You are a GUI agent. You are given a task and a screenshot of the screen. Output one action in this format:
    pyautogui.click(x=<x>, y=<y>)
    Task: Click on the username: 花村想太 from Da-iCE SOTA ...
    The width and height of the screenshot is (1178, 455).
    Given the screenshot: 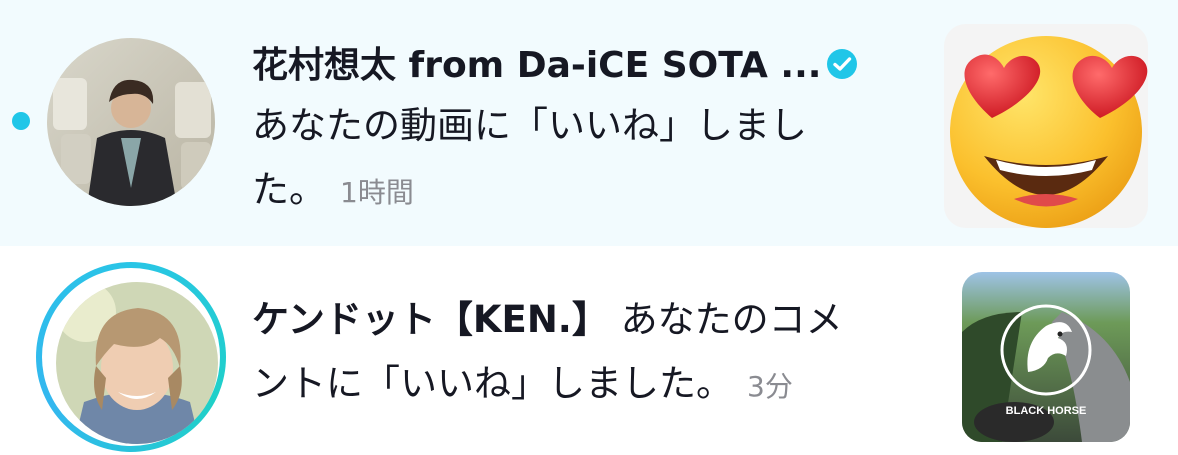 What is the action you would take?
    pyautogui.click(x=536, y=65)
    